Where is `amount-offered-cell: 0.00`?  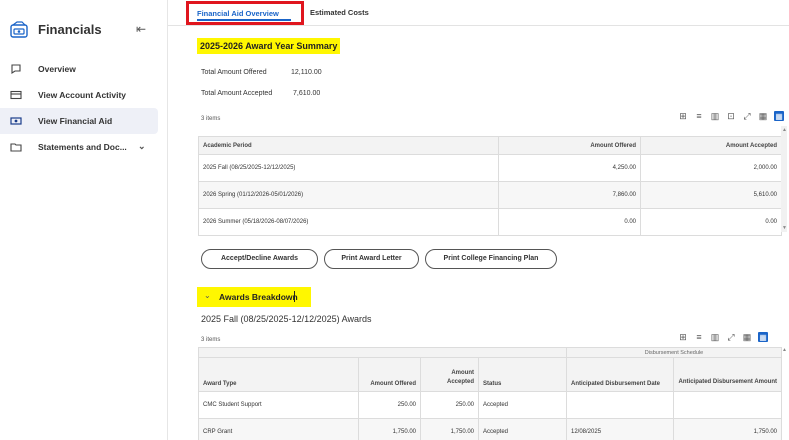
amount-offered-cell: 0.00 is located at coordinates (569, 222).